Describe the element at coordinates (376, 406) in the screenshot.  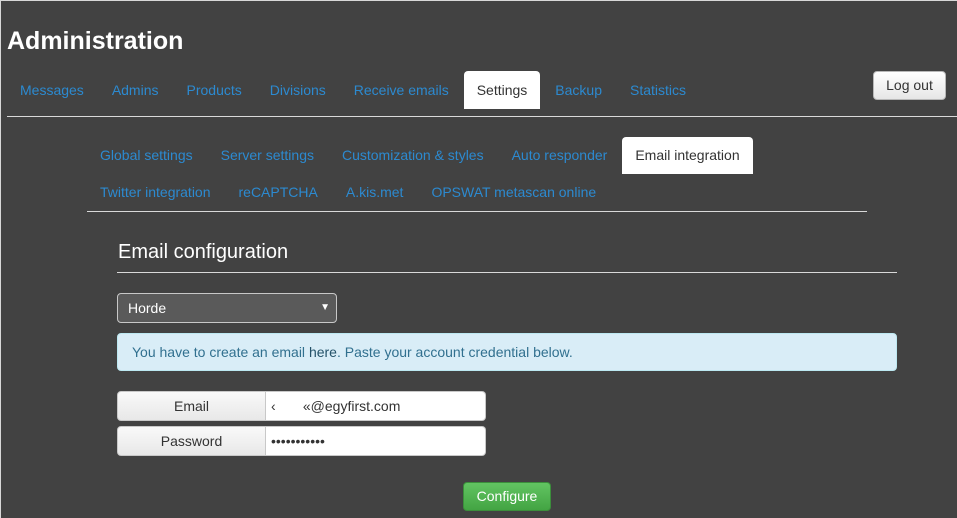
I see `email-field` at that location.